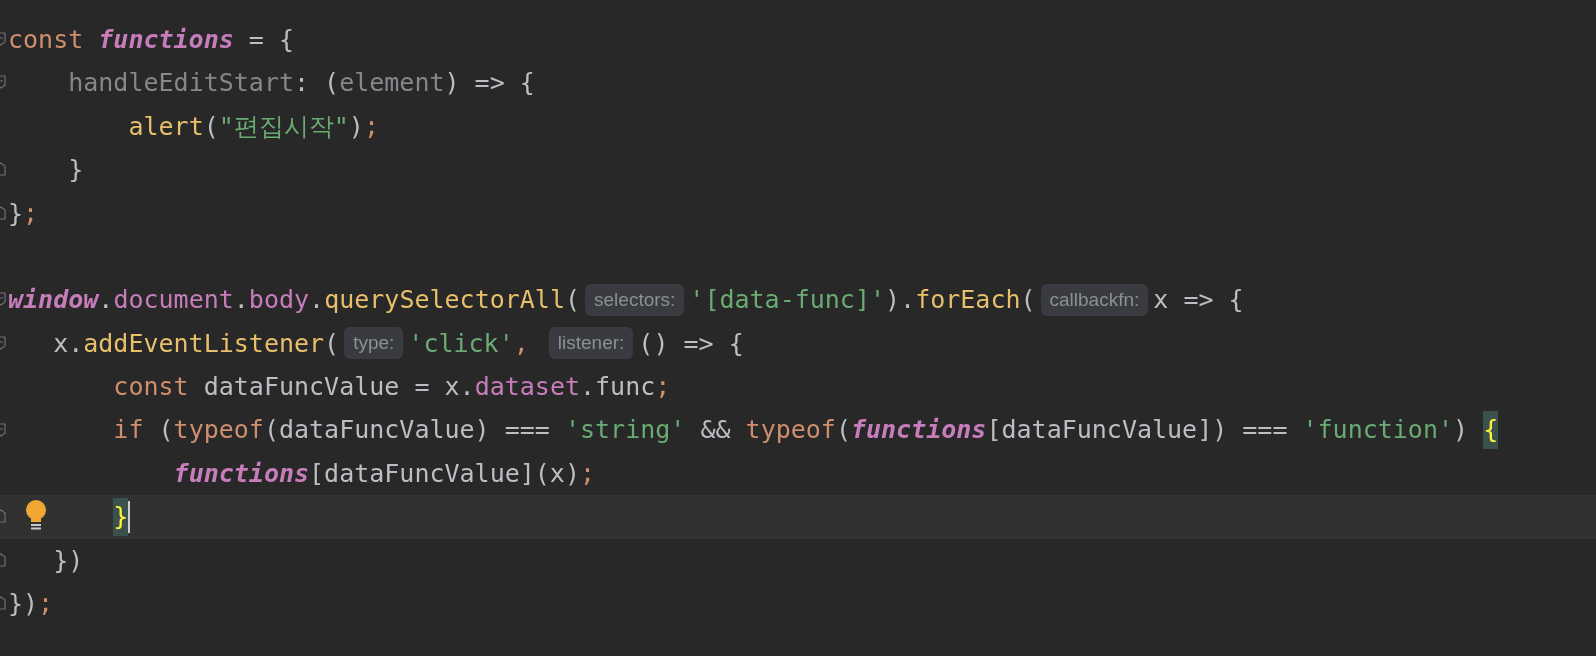  Describe the element at coordinates (444, 300) in the screenshot. I see `code-function-call: querySelectorAll` at that location.